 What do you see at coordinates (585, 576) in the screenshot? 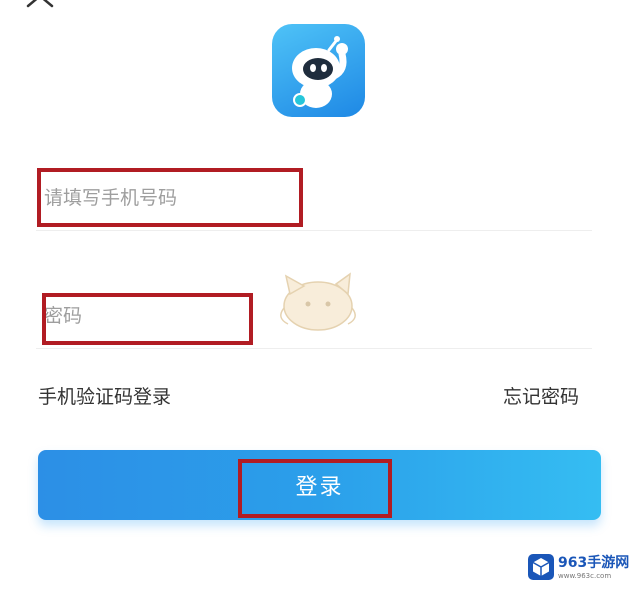
I see `watermark-url: www.963c.com` at bounding box center [585, 576].